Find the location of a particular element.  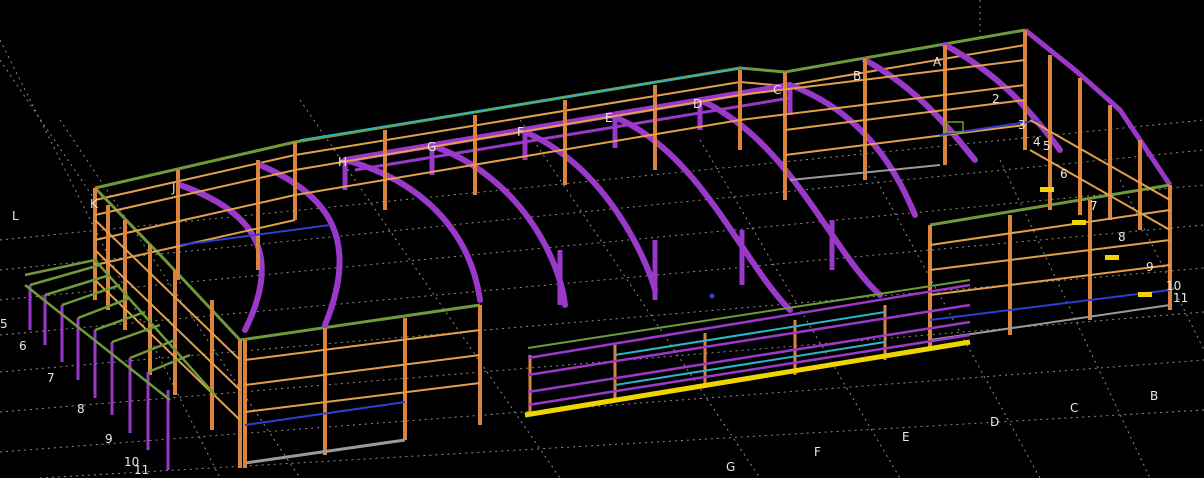

grid-label: A is located at coordinates (937, 62).